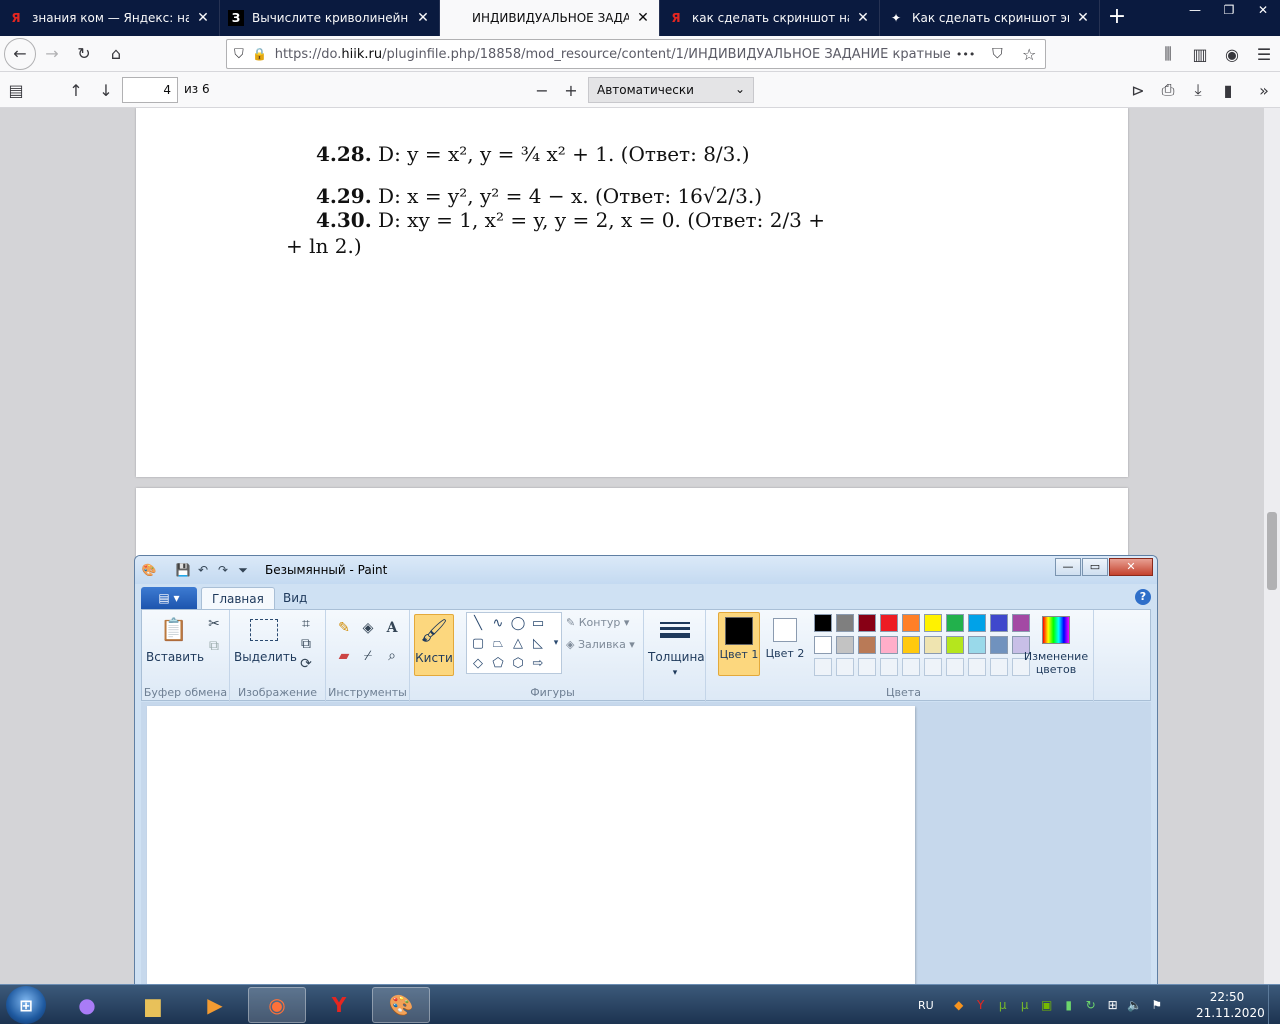  What do you see at coordinates (966, 54) in the screenshot?
I see `page-actions-icon: •••` at bounding box center [966, 54].